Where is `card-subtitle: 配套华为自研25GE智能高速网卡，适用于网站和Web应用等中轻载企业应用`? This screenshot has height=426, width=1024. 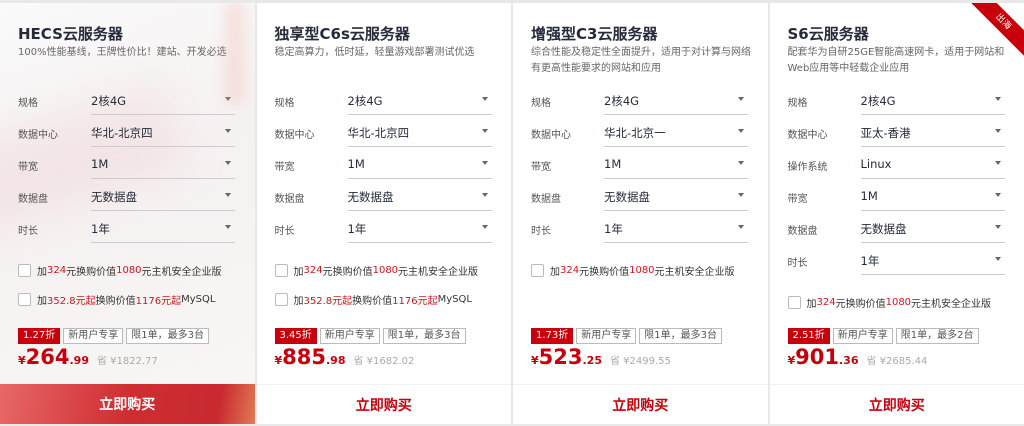 card-subtitle: 配套华为自研25GE智能高速网卡，适用于网站和Web应用等中轻载企业应用 is located at coordinates (896, 60).